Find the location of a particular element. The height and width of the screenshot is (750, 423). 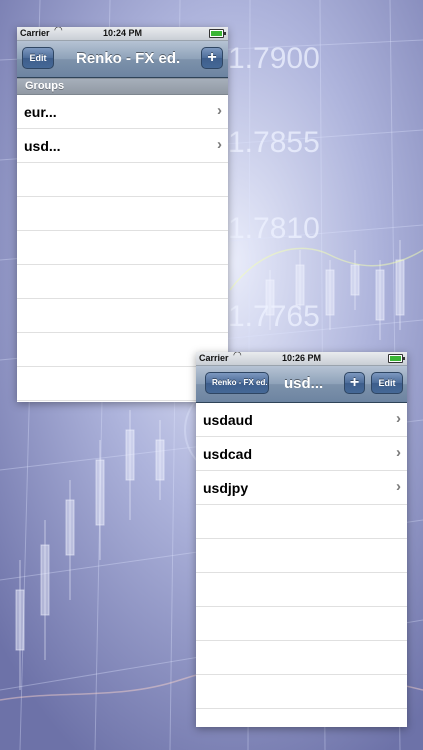

list-item: usd... › is located at coordinates (122, 146).